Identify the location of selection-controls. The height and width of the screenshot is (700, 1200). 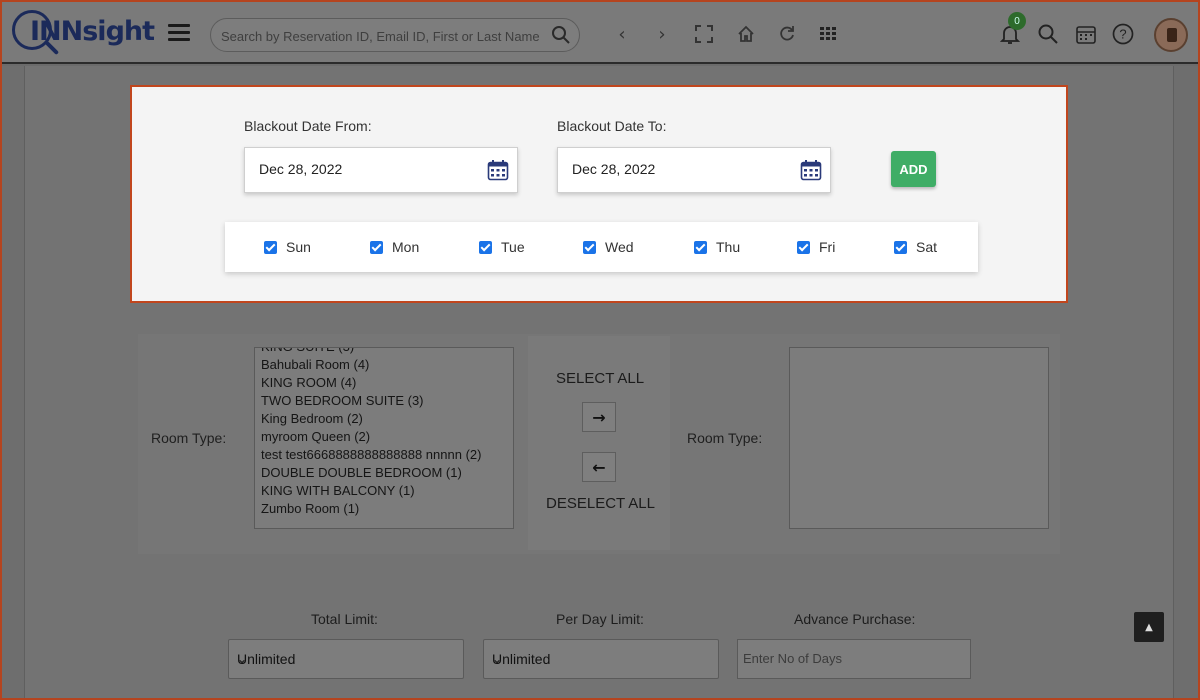
(599, 443).